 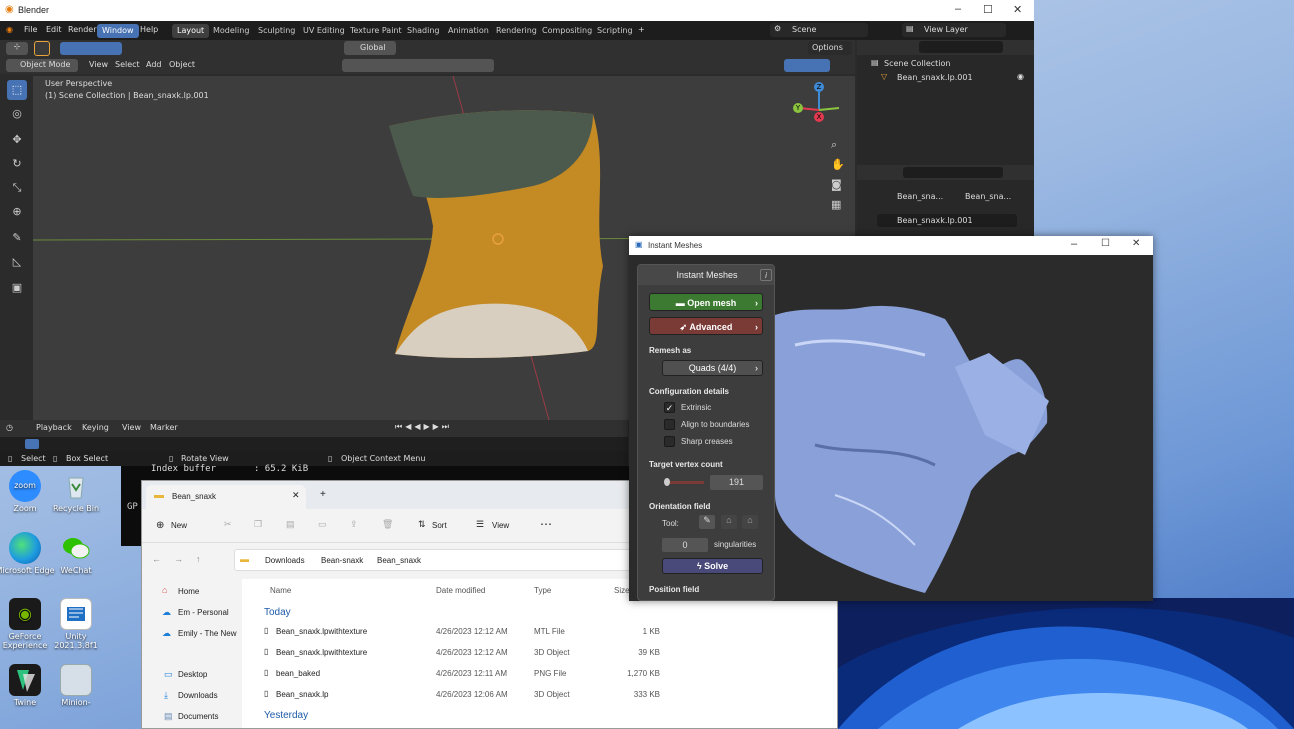 What do you see at coordinates (277, 612) in the screenshot?
I see `group-today: Today` at bounding box center [277, 612].